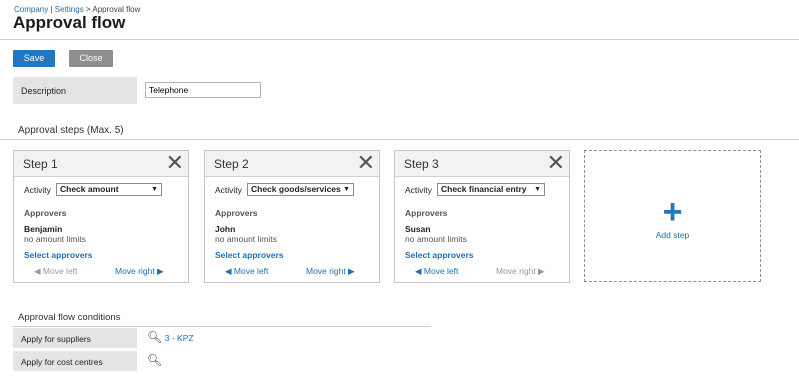 The width and height of the screenshot is (799, 390). What do you see at coordinates (418, 229) in the screenshot?
I see `approver-name: Susan` at bounding box center [418, 229].